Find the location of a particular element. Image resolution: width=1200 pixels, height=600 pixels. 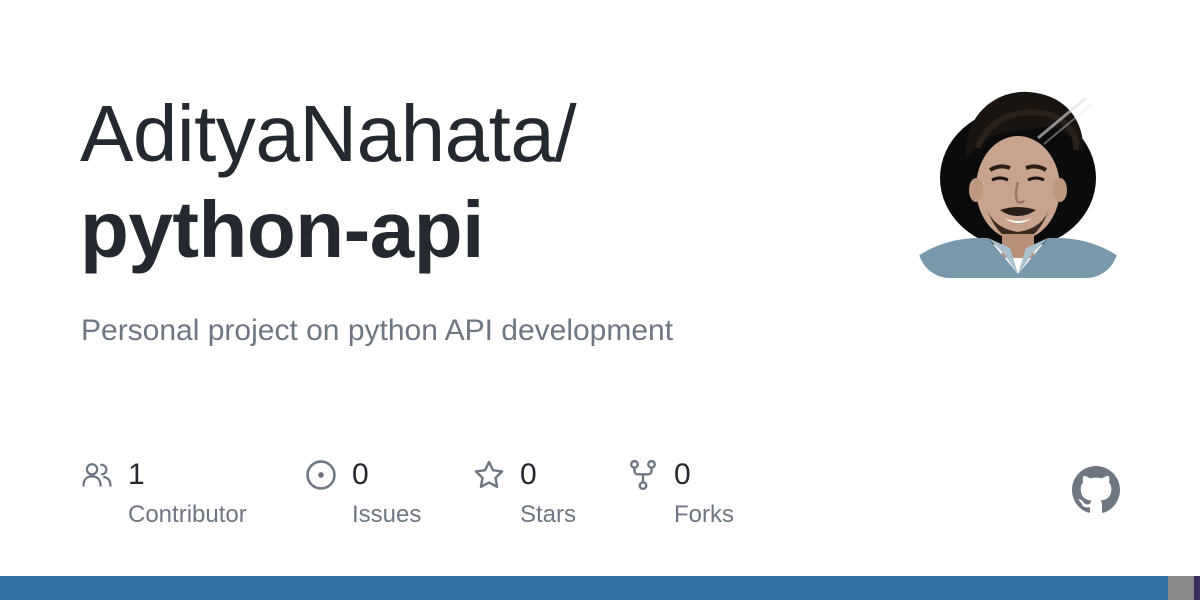

forks-count: 0 is located at coordinates (682, 474).